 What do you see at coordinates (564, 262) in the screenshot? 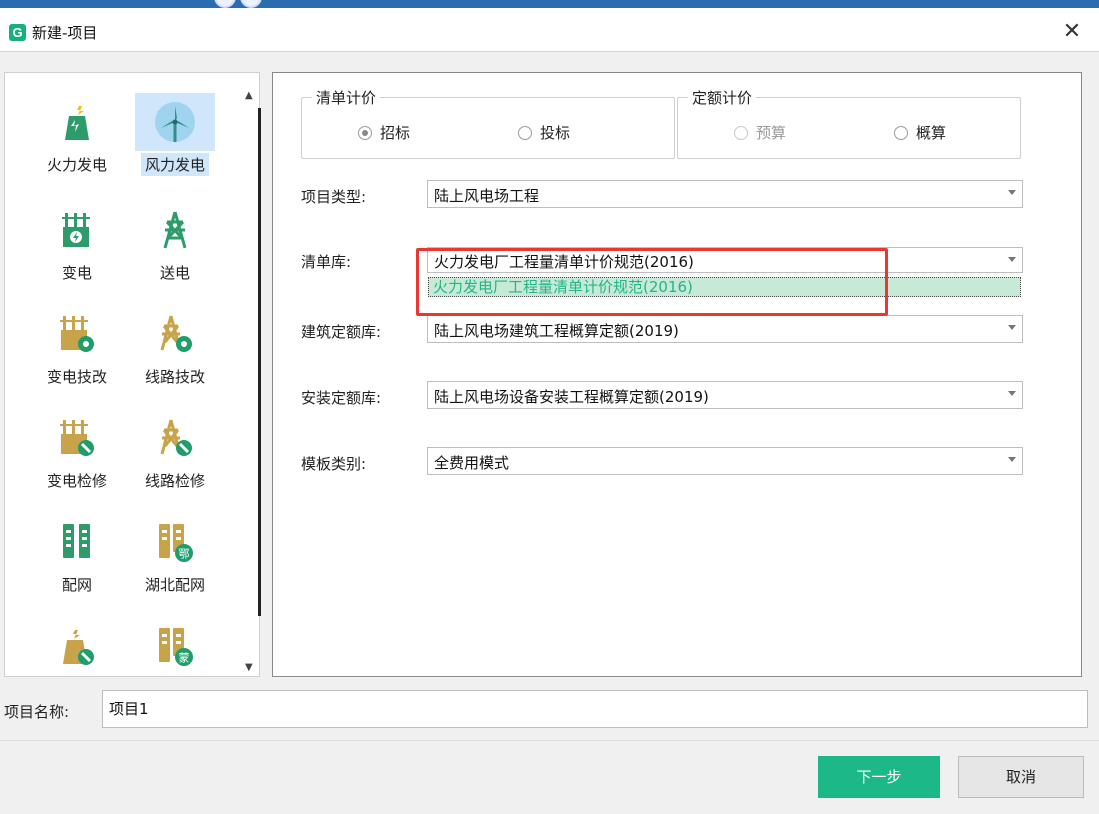
I see `bill-library-value: 火力发电厂工程量清单计价规范(2016)` at bounding box center [564, 262].